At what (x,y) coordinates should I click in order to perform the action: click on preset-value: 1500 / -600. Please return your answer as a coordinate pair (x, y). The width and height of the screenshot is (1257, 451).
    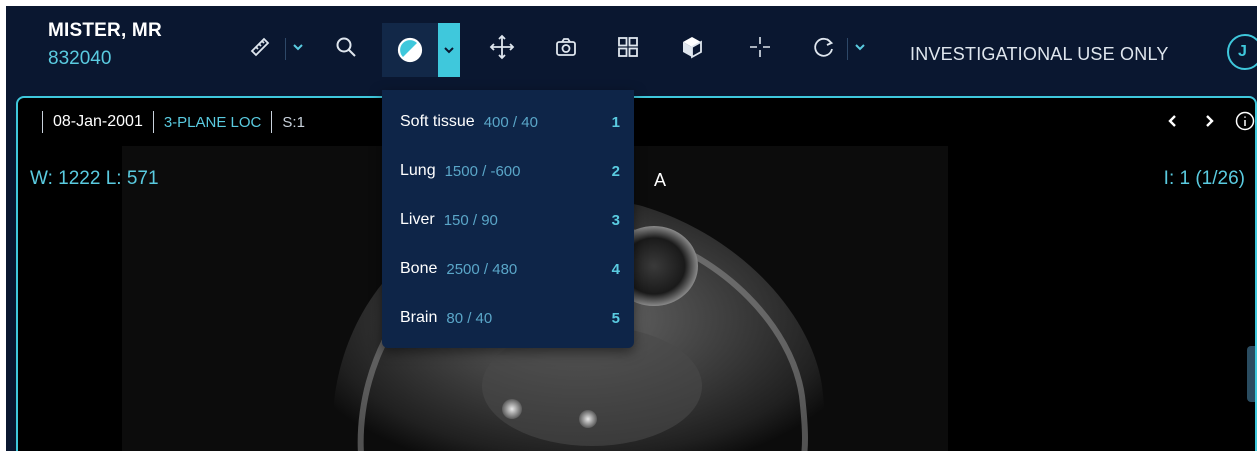
    Looking at the image, I should click on (482, 171).